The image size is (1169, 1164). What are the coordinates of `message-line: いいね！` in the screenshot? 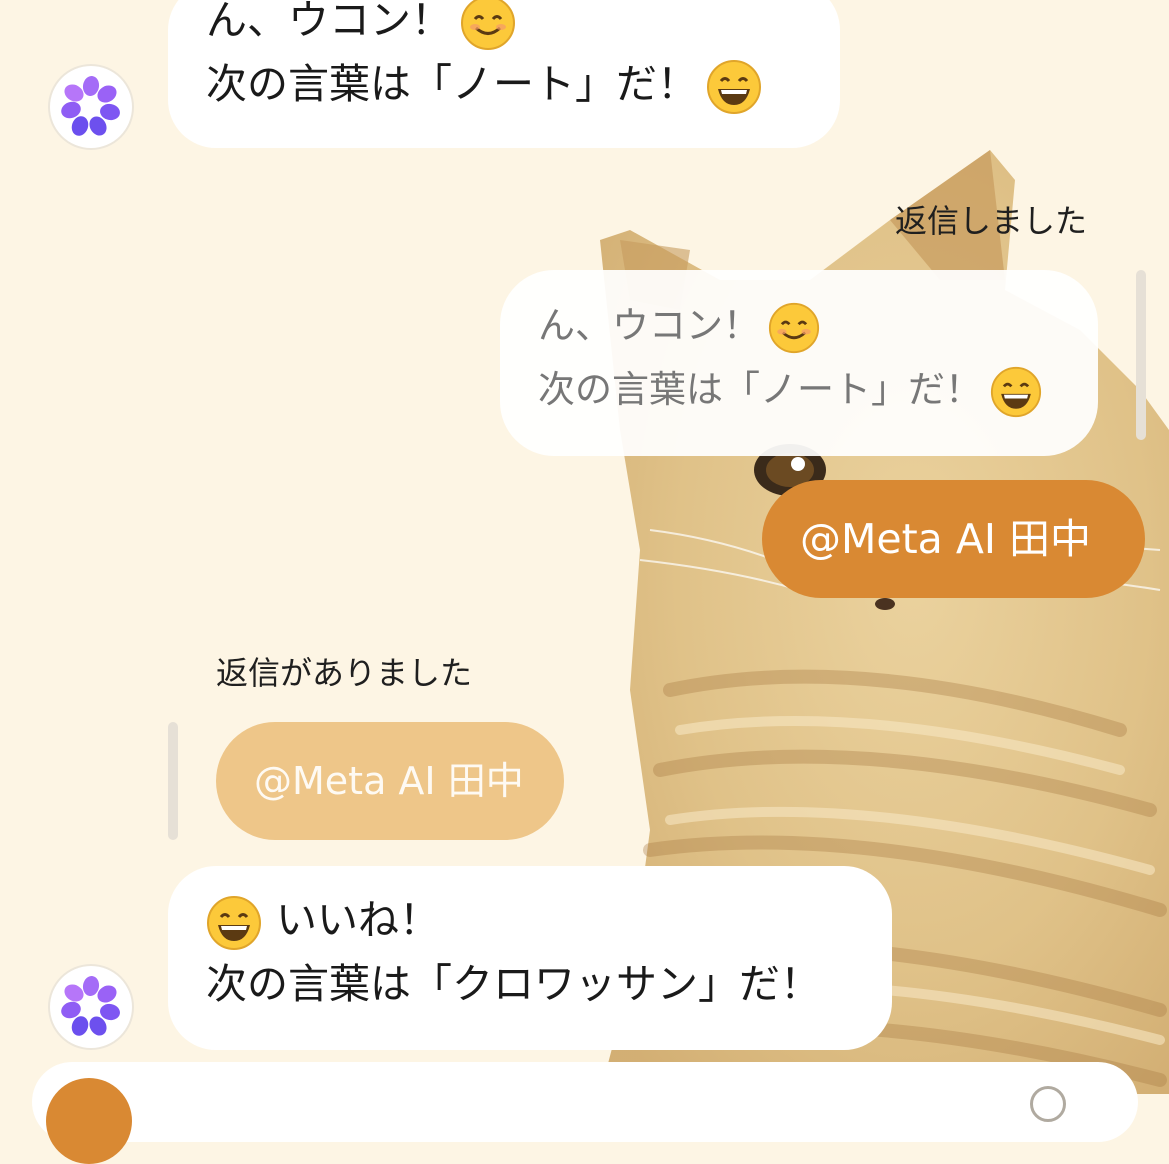 It's located at (529, 920).